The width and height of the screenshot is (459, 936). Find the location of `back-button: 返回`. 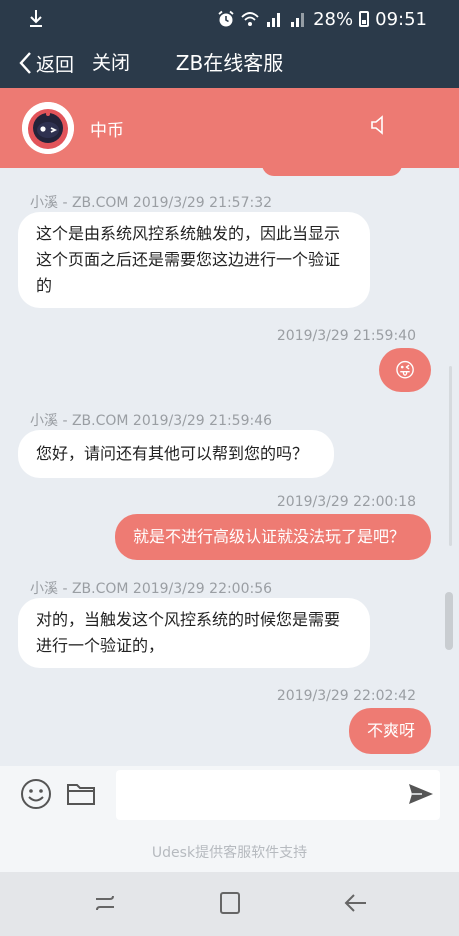

back-button: 返回 is located at coordinates (46, 63).